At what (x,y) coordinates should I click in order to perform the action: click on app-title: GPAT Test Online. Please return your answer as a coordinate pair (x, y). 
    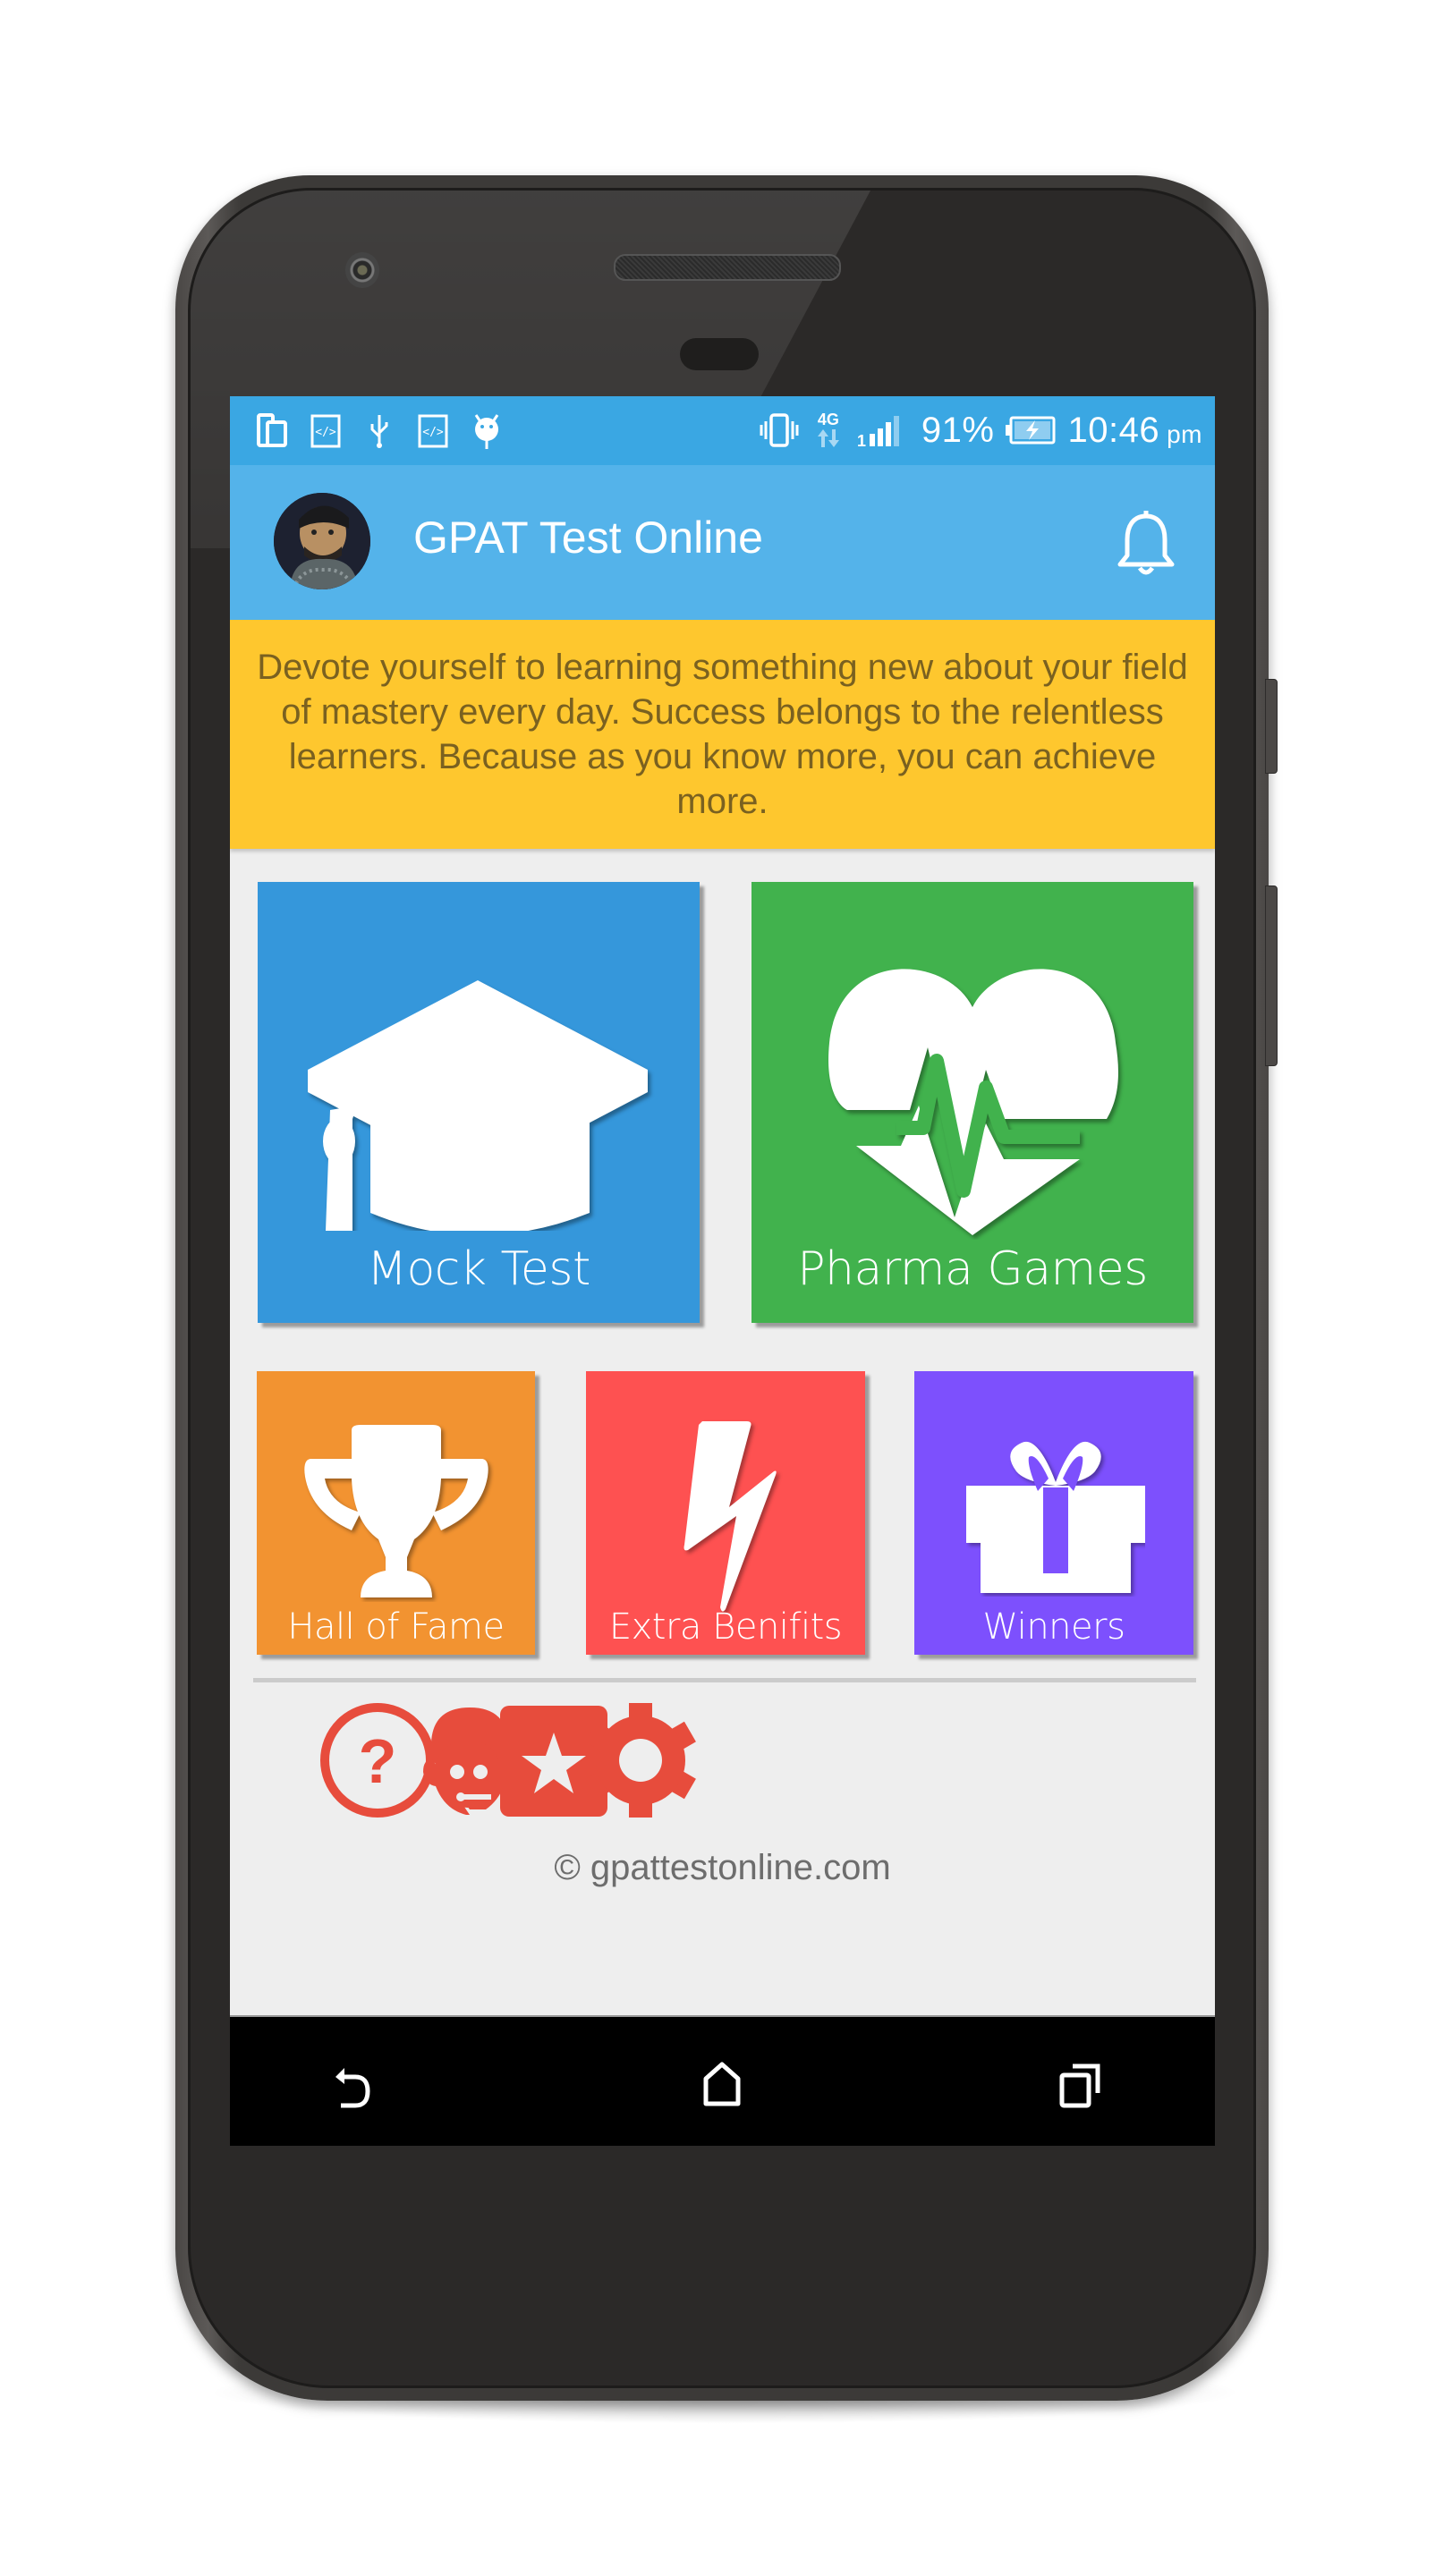
    Looking at the image, I should click on (588, 538).